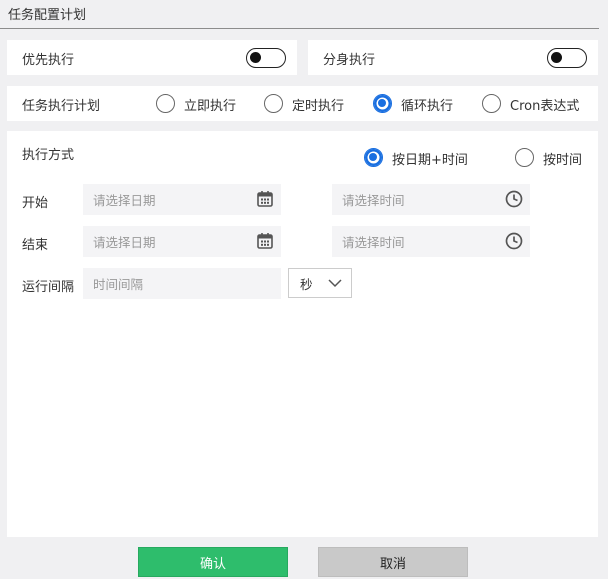 This screenshot has width=608, height=579. Describe the element at coordinates (152, 57) in the screenshot. I see `priority-card: 优先执行` at that location.